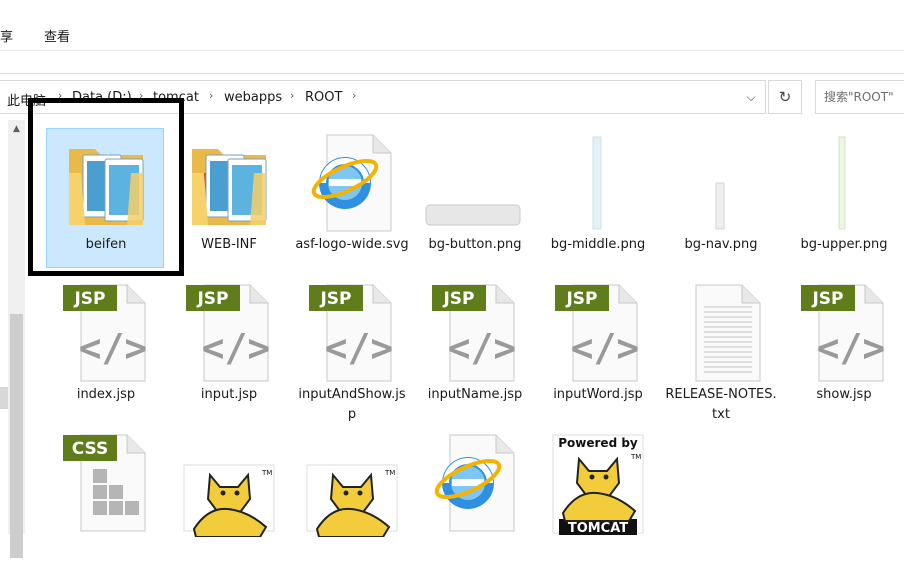 Image resolution: width=904 pixels, height=568 pixels. Describe the element at coordinates (4, 398) in the screenshot. I see `nav-pane-edge` at that location.